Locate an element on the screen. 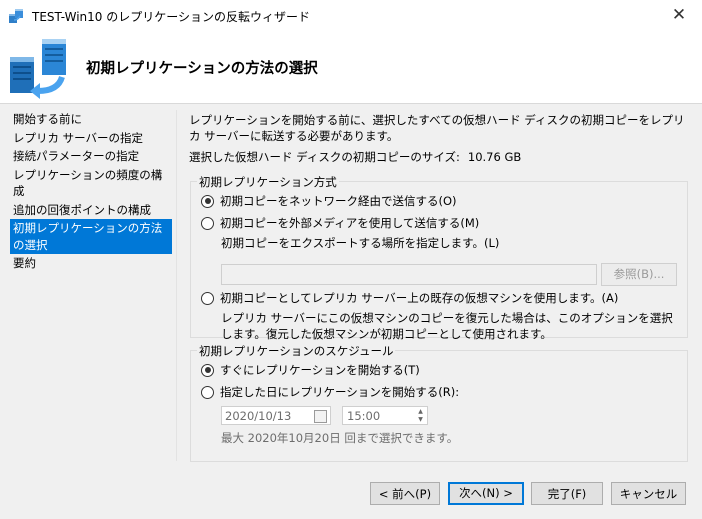 Image resolution: width=702 pixels, height=519 pixels. wizard-header: 初期レプリケーションの方法の選択 is located at coordinates (351, 67).